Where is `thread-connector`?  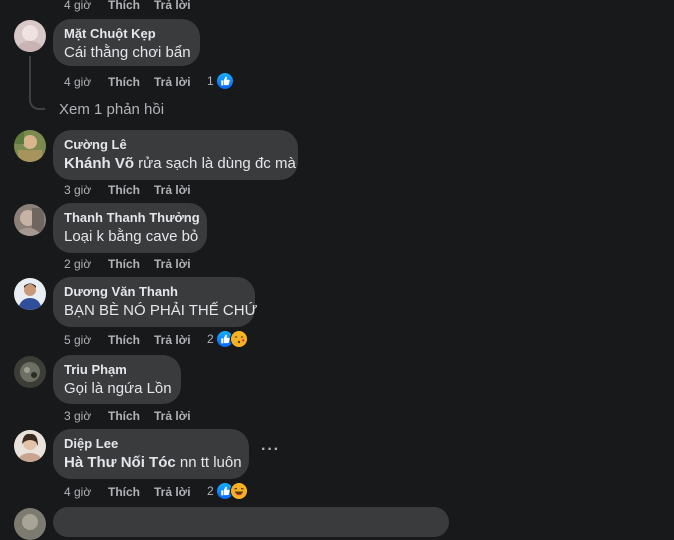 thread-connector is located at coordinates (37, 83).